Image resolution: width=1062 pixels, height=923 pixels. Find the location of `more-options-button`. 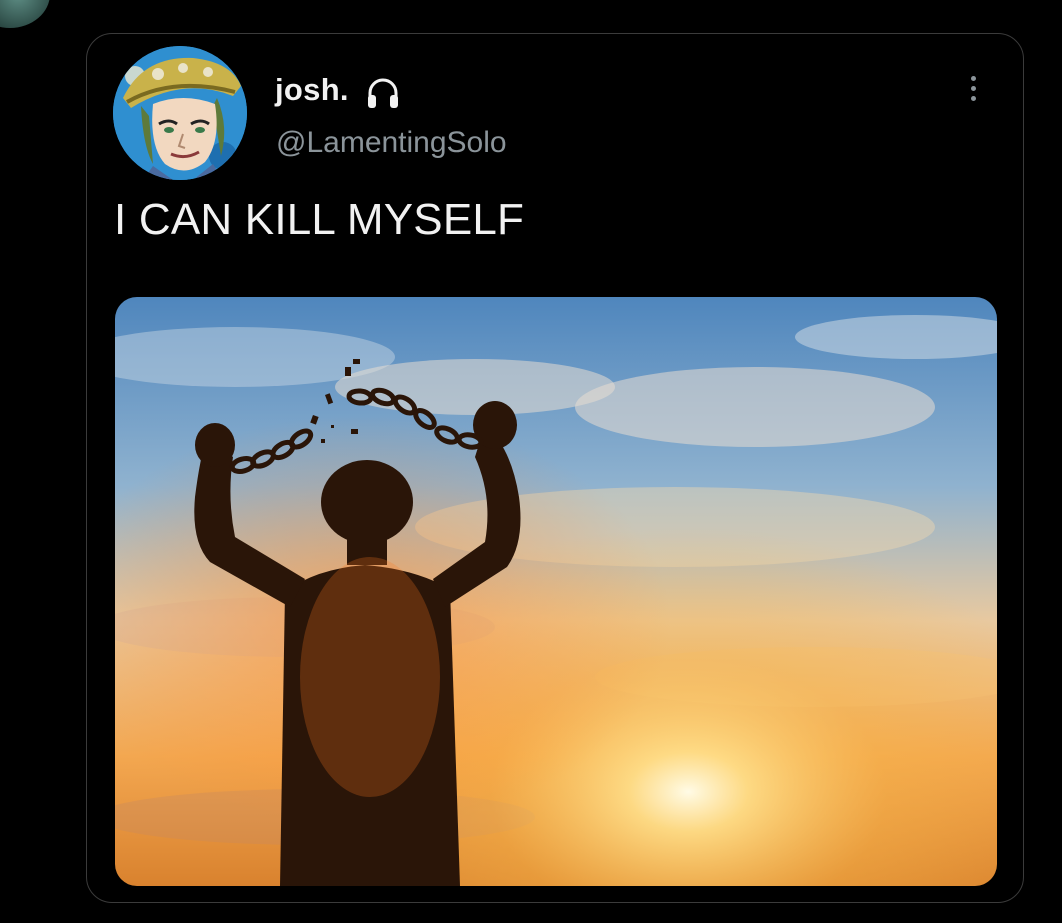

more-options-button is located at coordinates (973, 88).